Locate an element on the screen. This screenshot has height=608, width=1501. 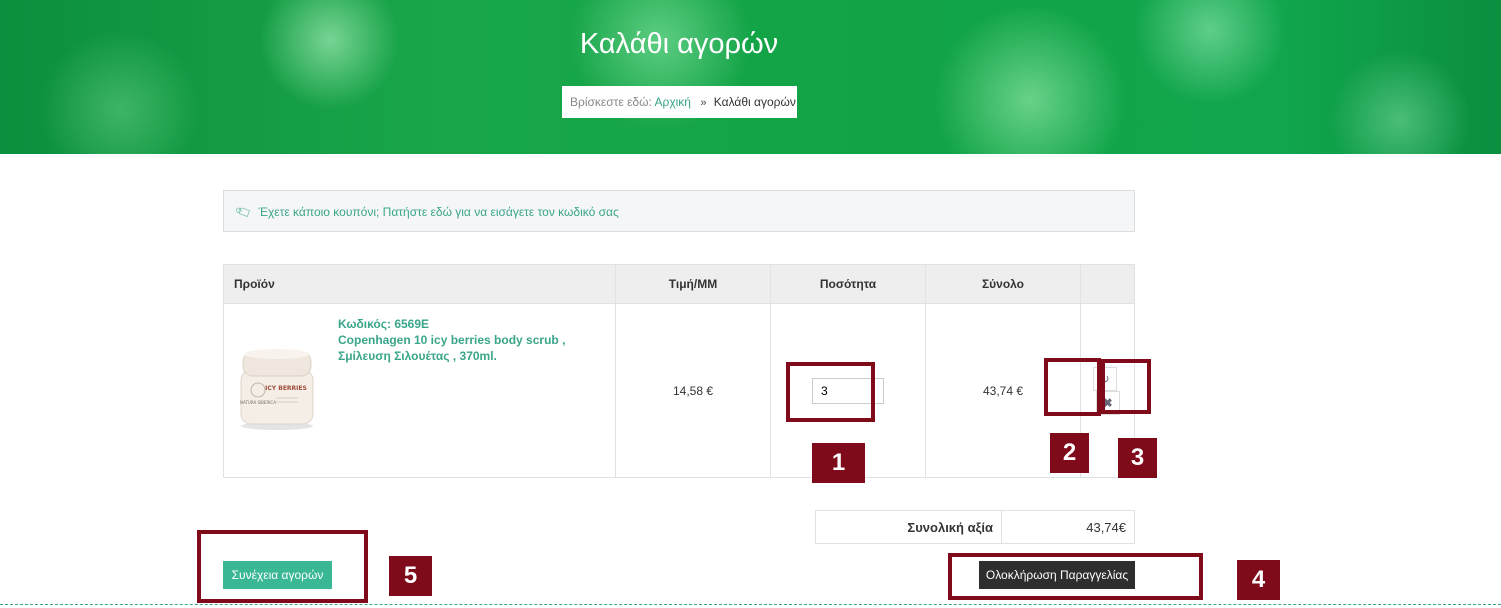
callout-frame-update is located at coordinates (1072, 387).